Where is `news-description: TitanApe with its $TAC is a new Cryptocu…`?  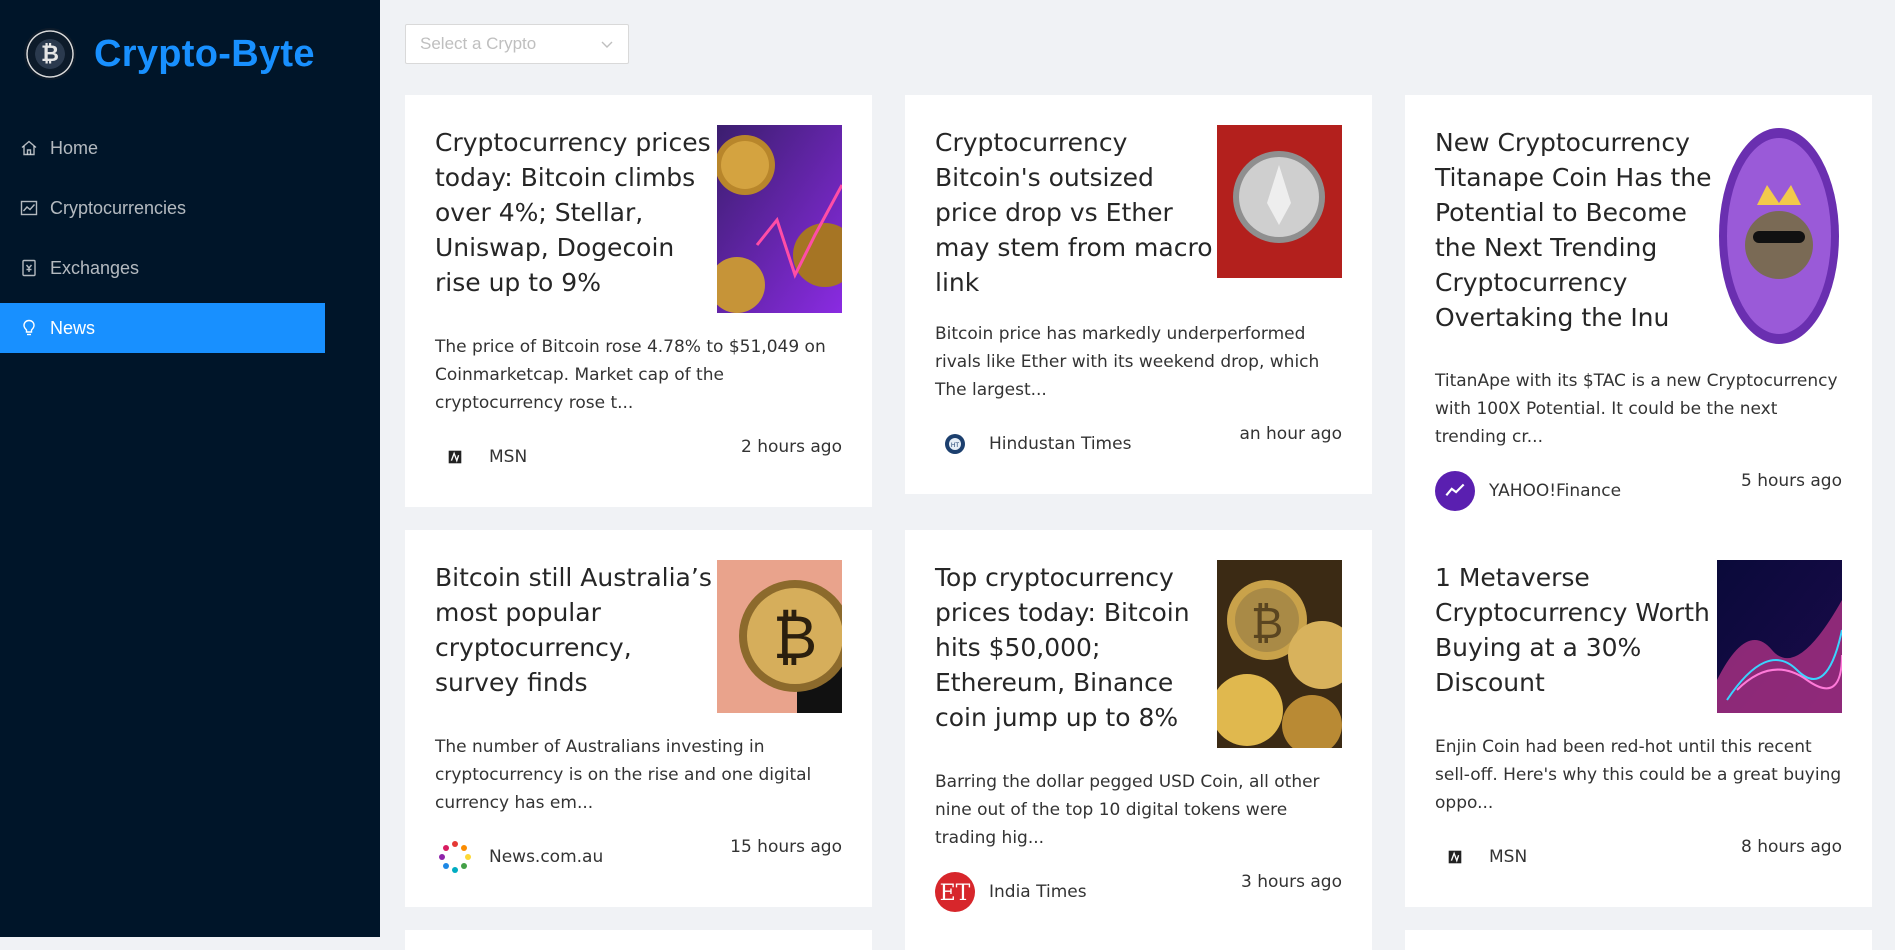 news-description: TitanApe with its $TAC is a new Cryptocu… is located at coordinates (1636, 409).